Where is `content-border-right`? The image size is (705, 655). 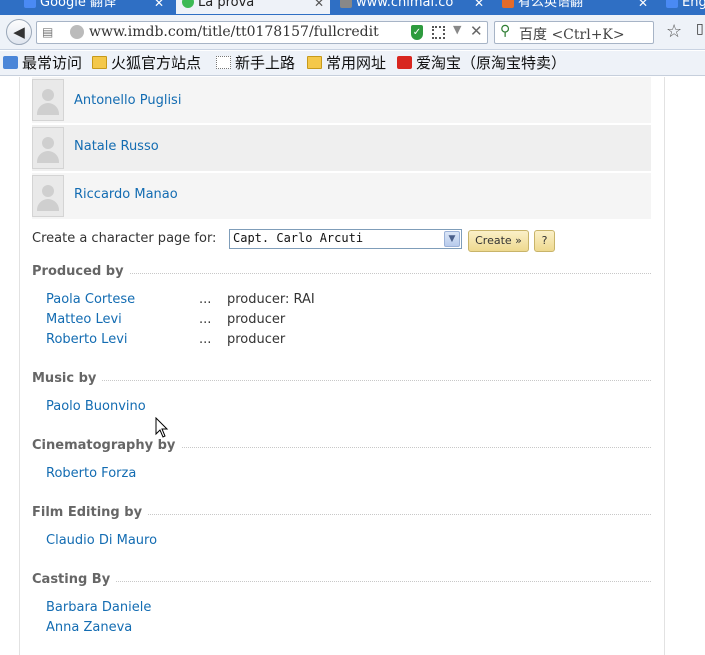 content-border-right is located at coordinates (664, 366).